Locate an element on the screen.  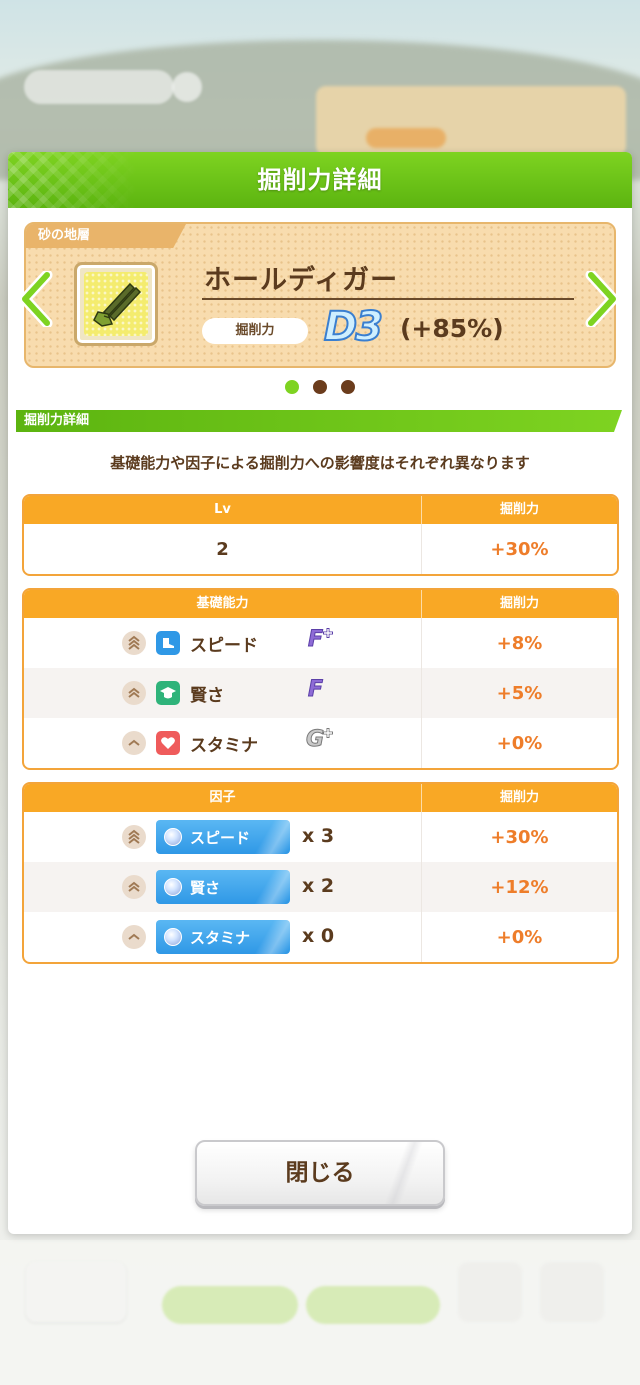
wisdom-cap-icon is located at coordinates (168, 693).